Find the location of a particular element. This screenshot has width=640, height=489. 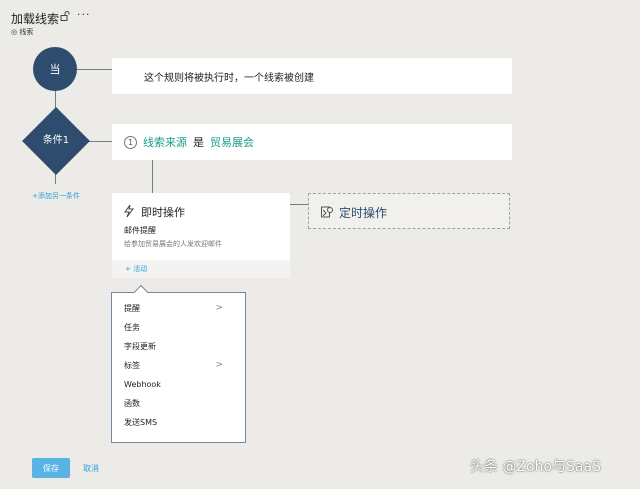

condition-value: 贸易展会 is located at coordinates (232, 142).